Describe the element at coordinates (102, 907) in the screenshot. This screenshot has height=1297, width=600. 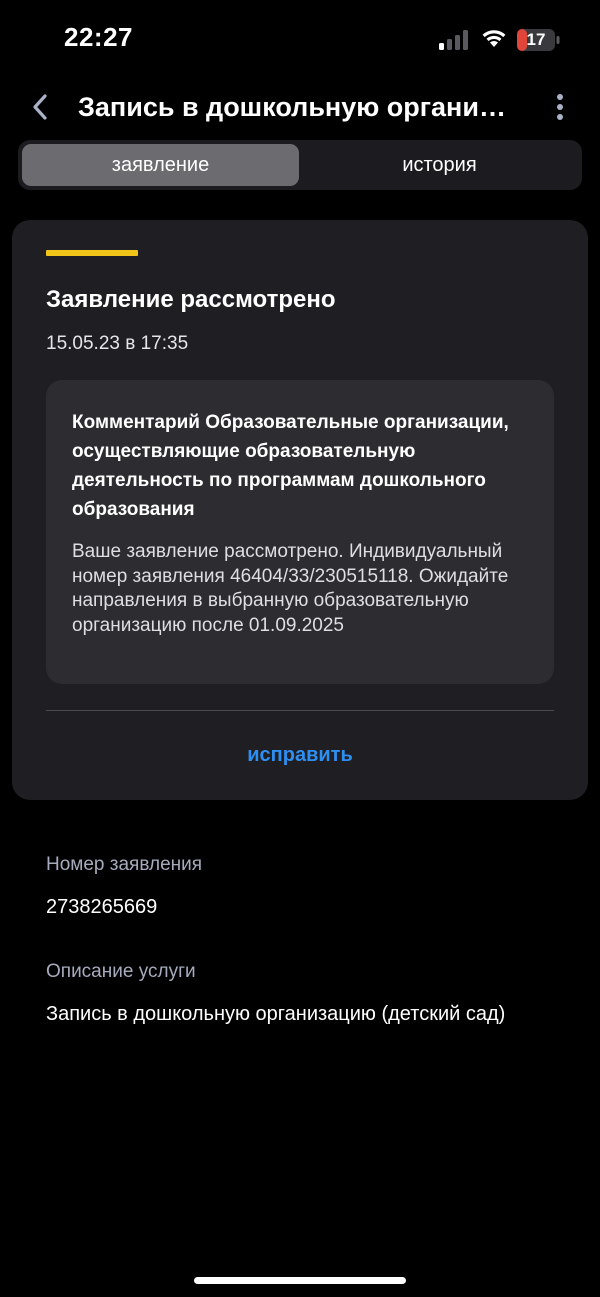
I see `application-number-value: 2738265669` at that location.